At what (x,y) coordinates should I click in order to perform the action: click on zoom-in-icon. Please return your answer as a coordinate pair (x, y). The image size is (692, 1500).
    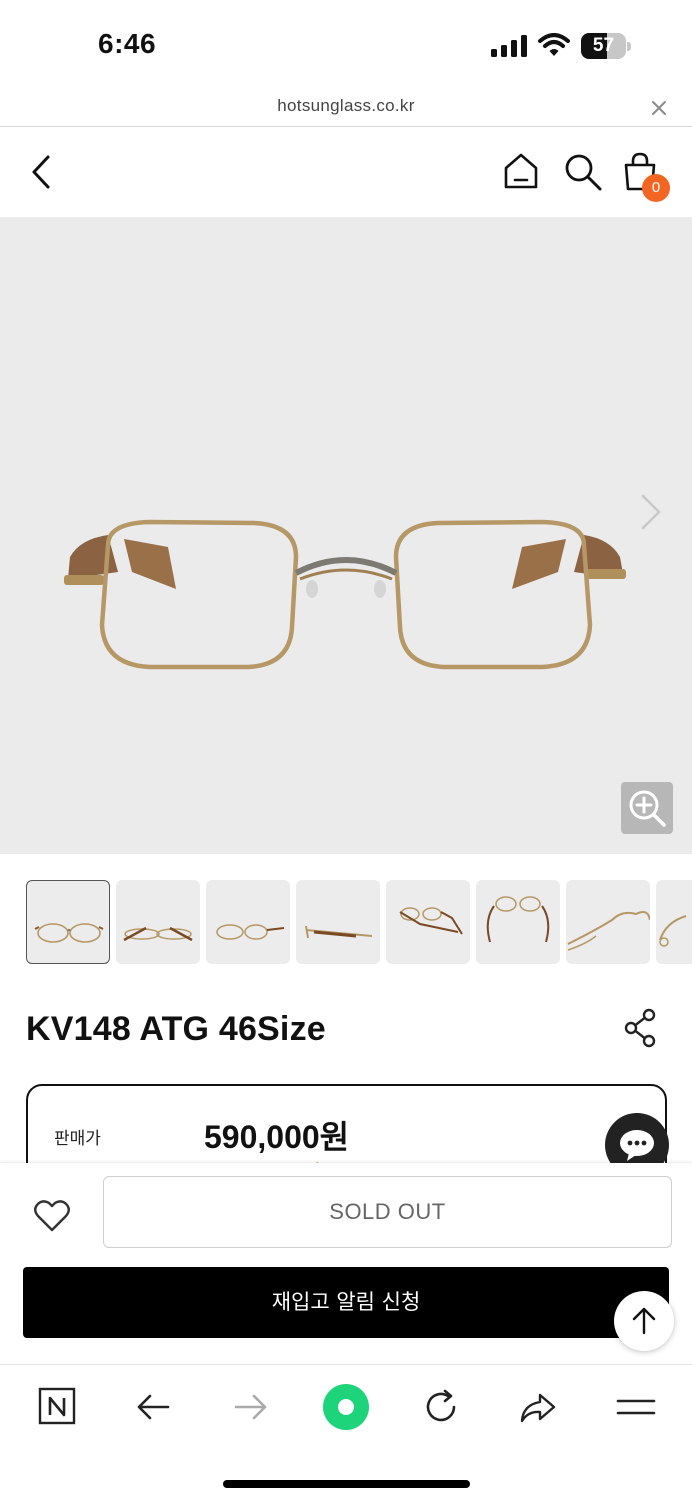
    Looking at the image, I should click on (647, 808).